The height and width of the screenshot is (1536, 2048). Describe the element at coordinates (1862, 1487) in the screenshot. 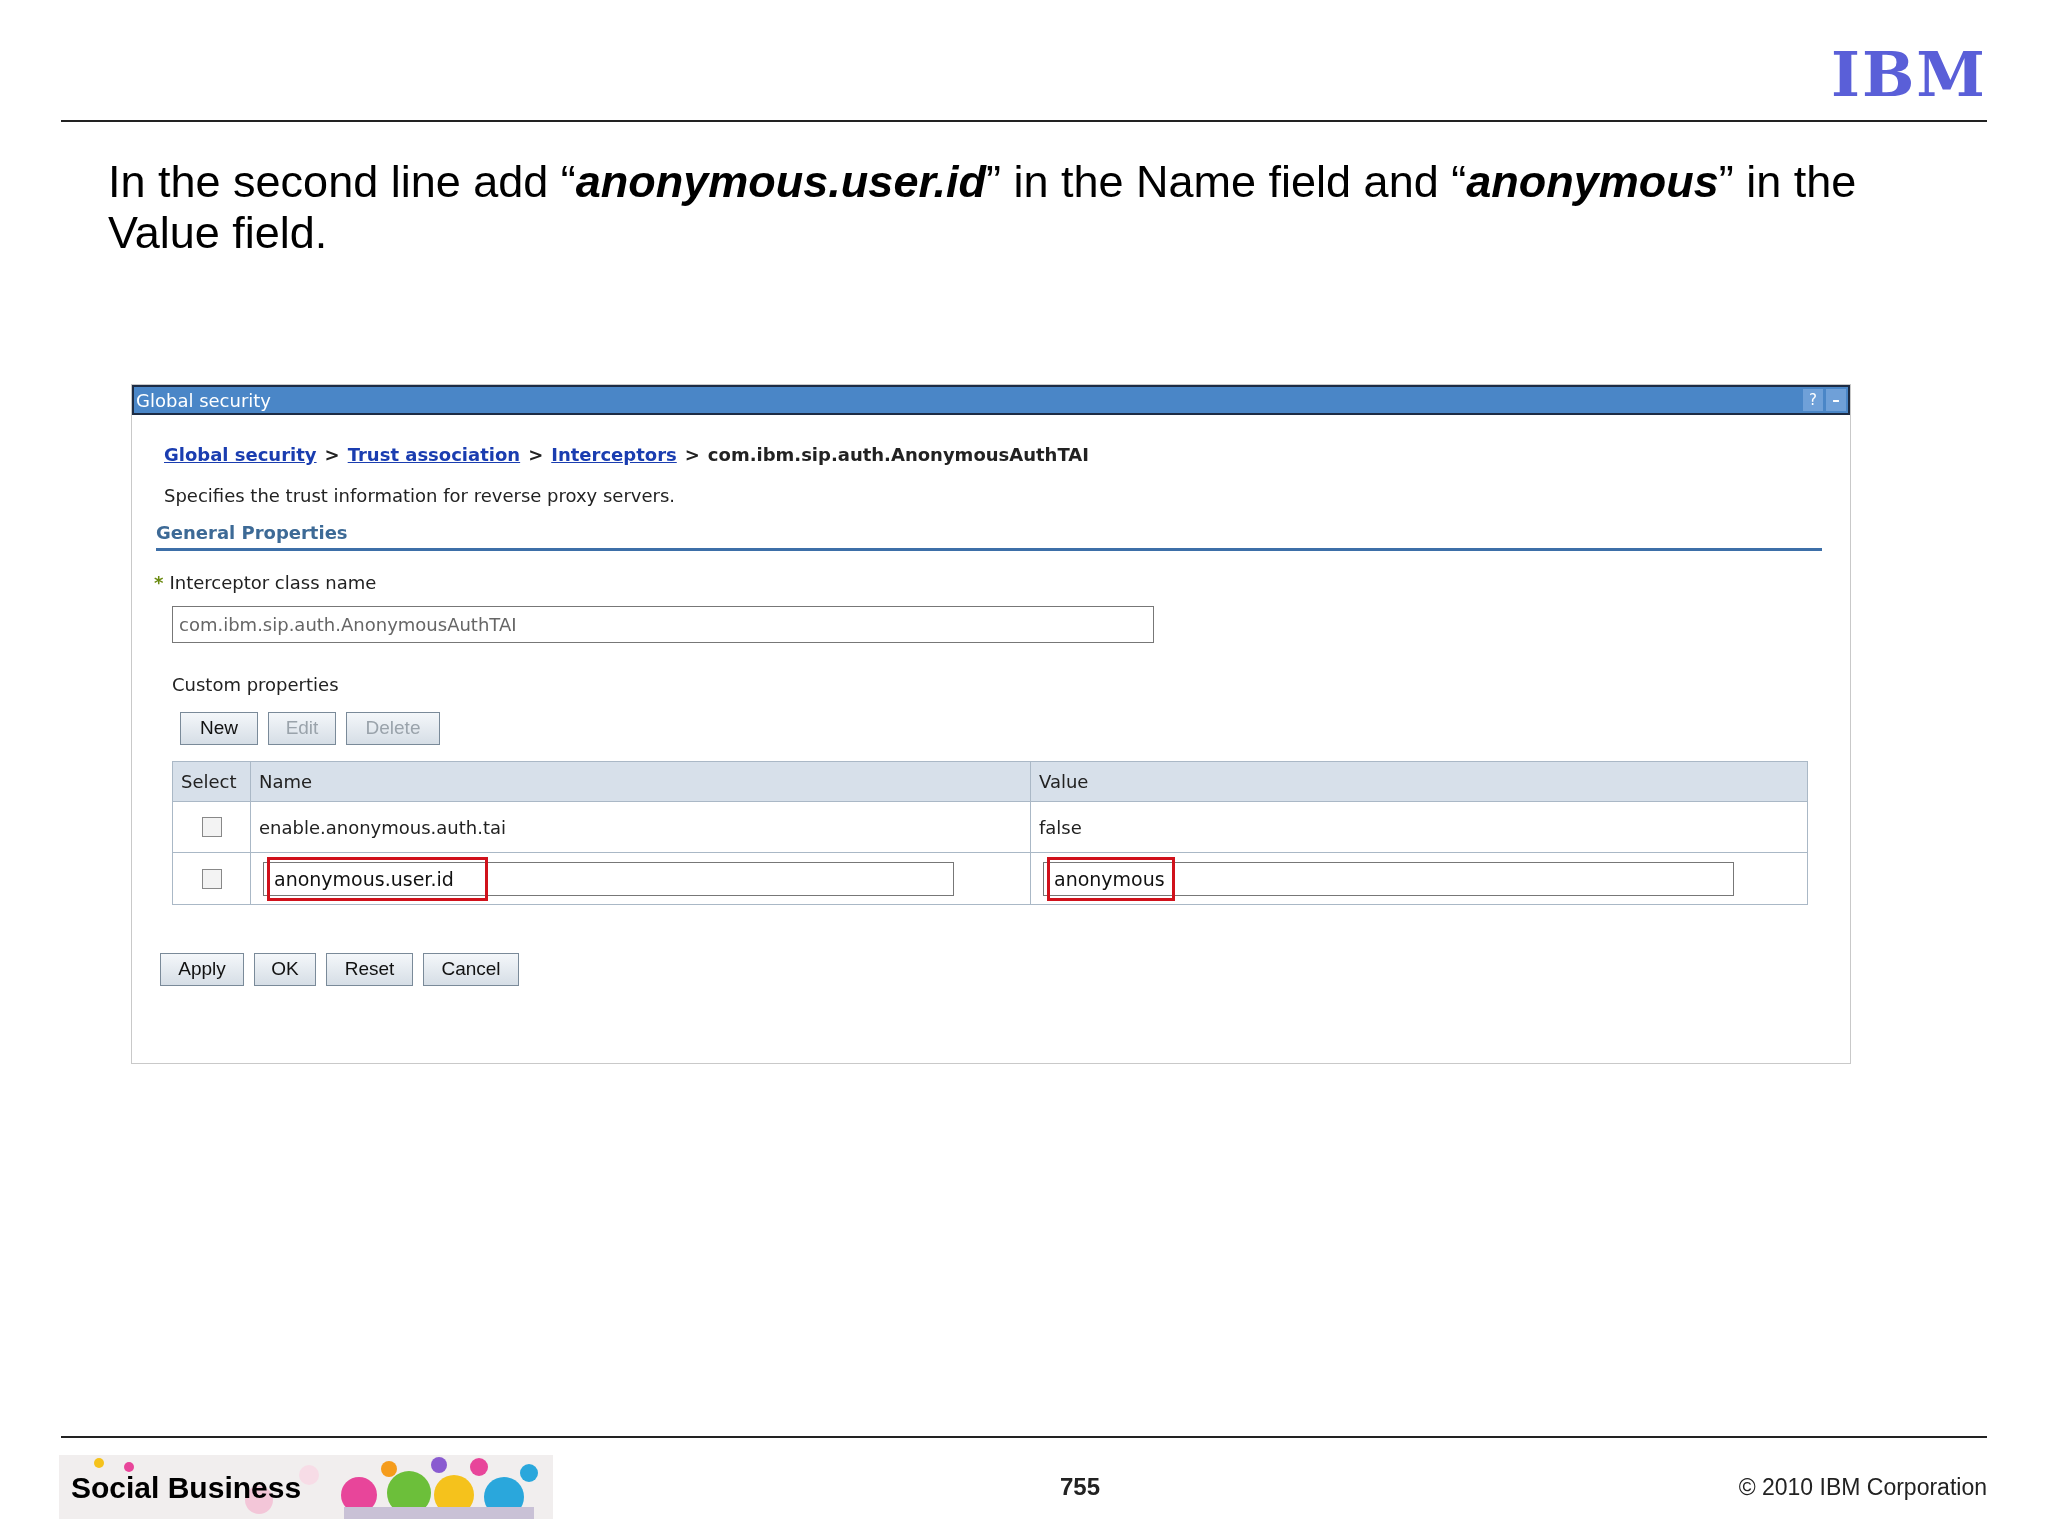

I see `copyright-text: © 2010 IBM Corporation` at that location.